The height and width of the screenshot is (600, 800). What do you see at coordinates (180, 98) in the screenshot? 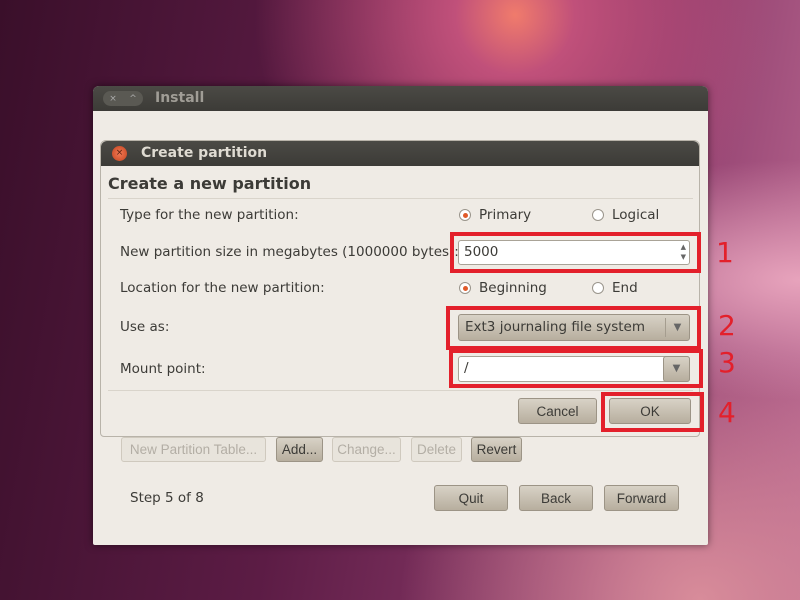
I see `window-title: Install` at bounding box center [180, 98].